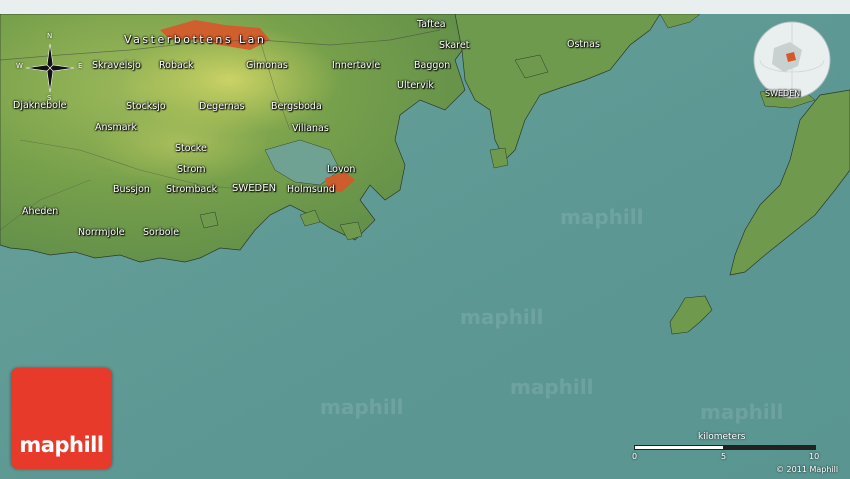 The height and width of the screenshot is (479, 850). Describe the element at coordinates (722, 437) in the screenshot. I see `scale-title: kilometers` at that location.